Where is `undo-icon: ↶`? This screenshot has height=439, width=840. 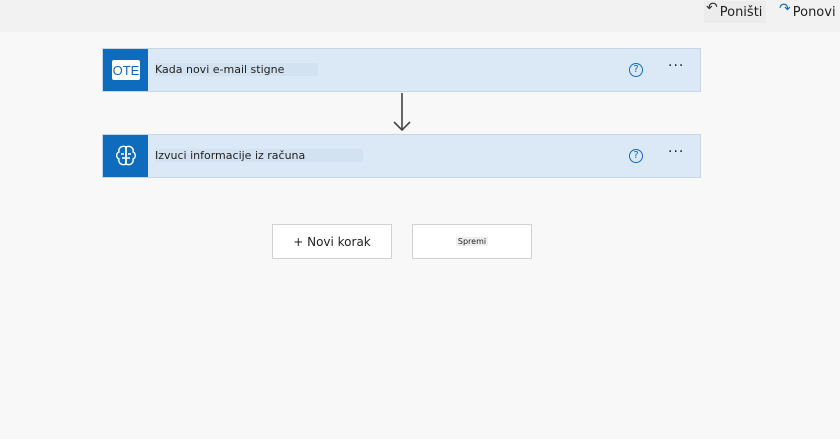 undo-icon: ↶ is located at coordinates (712, 8).